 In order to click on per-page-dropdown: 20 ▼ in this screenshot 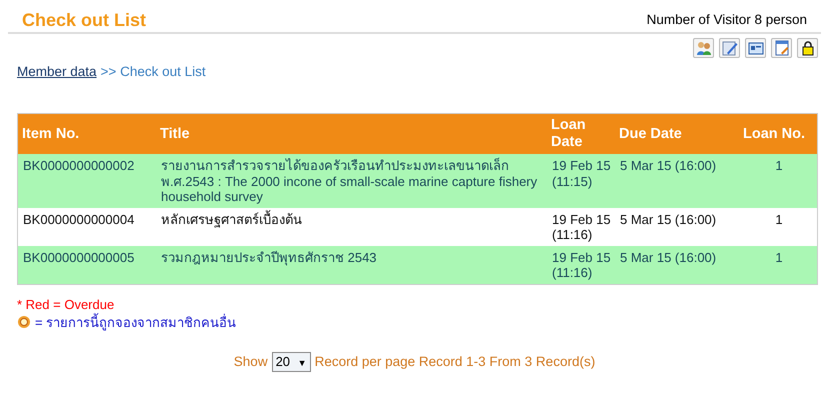, I will do `click(291, 362)`.